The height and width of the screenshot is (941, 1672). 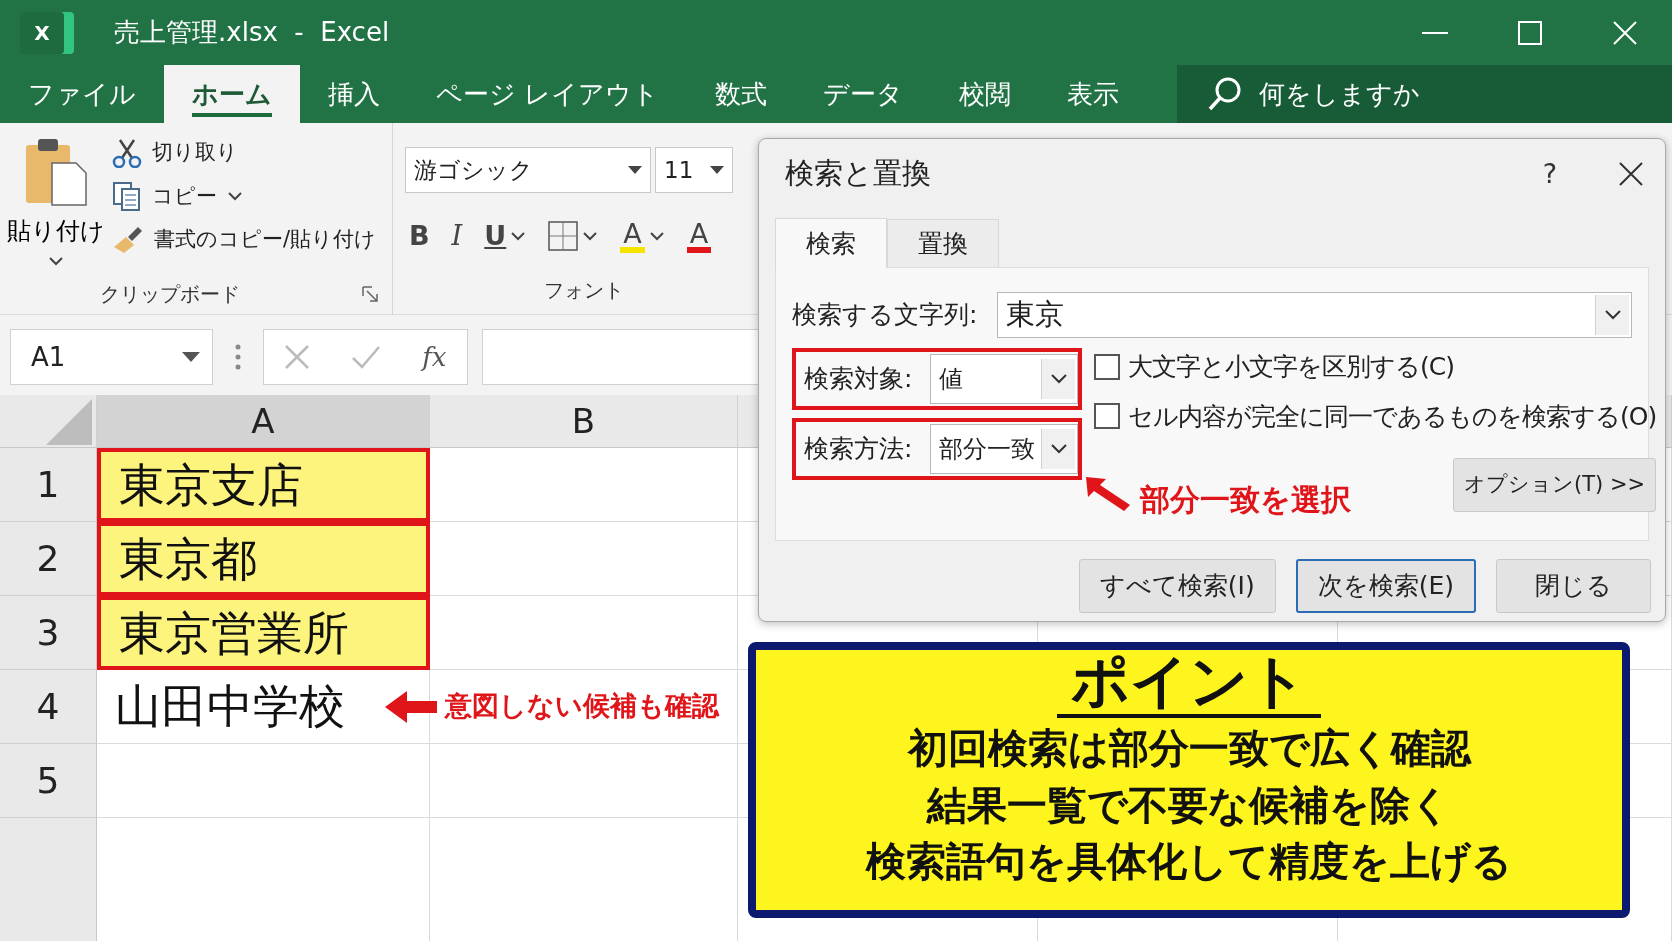 What do you see at coordinates (263, 421) in the screenshot?
I see `column-header: A` at bounding box center [263, 421].